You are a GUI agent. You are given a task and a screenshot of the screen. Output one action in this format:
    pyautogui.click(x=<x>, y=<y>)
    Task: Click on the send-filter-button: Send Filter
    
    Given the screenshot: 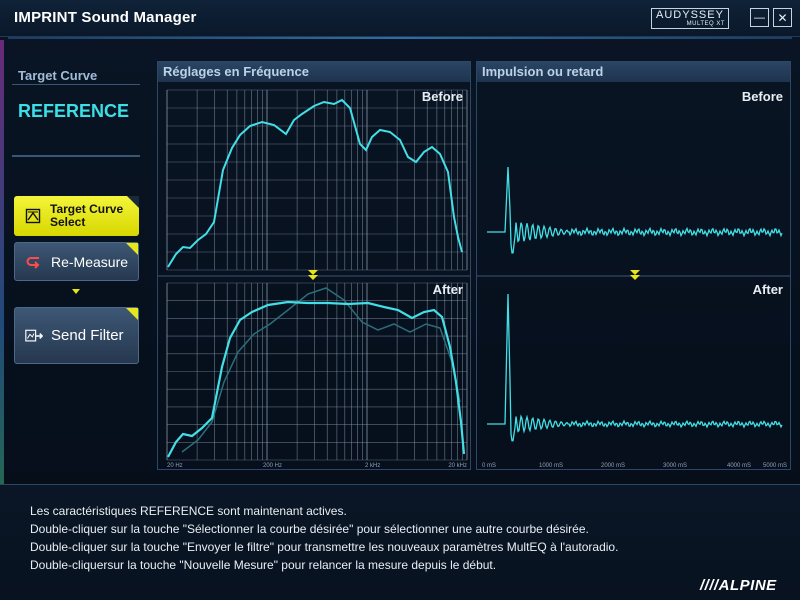 What is the action you would take?
    pyautogui.click(x=76, y=335)
    